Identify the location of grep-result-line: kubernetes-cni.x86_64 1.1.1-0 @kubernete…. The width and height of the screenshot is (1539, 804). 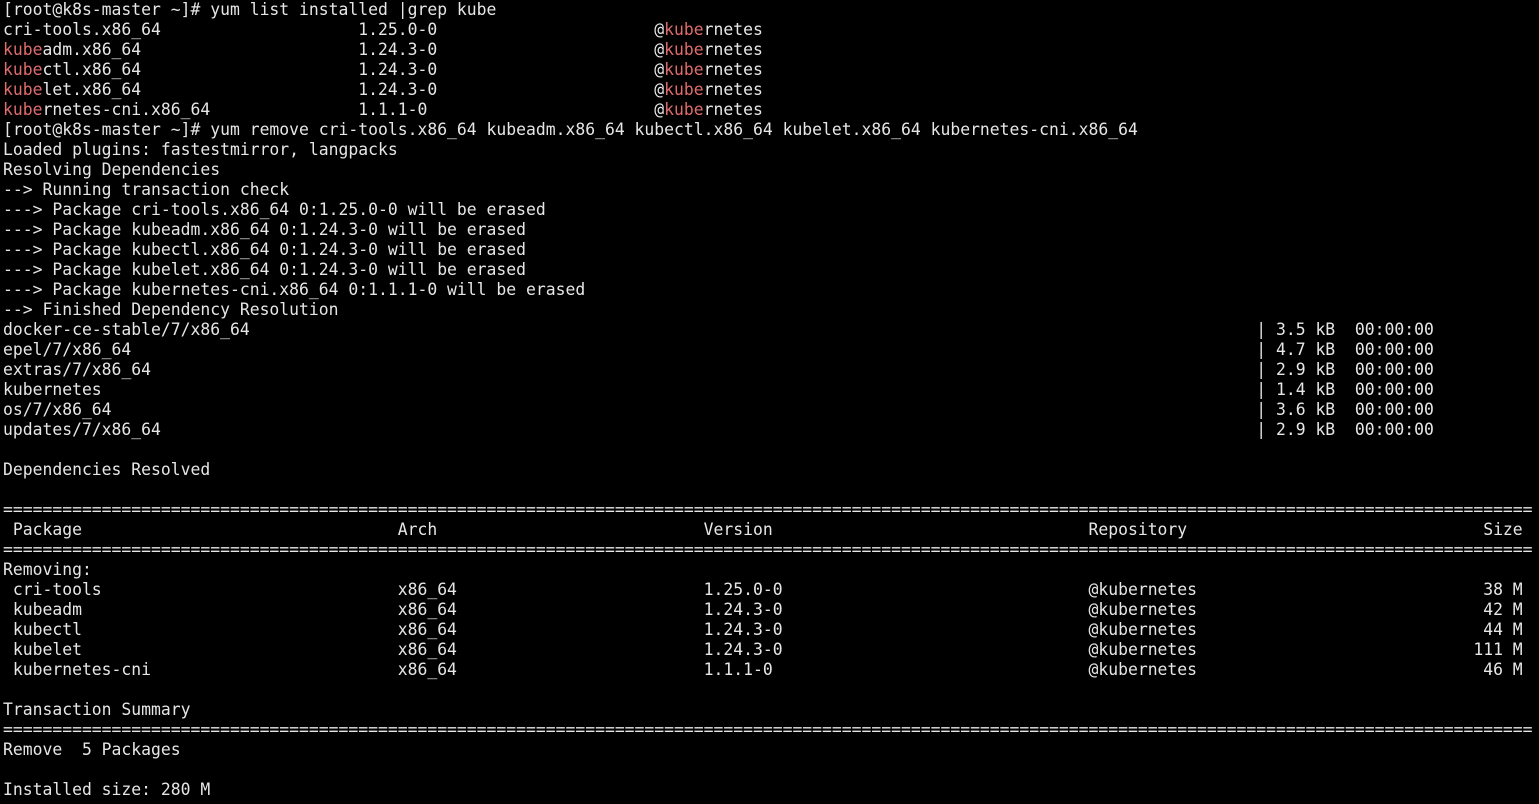
(771, 110).